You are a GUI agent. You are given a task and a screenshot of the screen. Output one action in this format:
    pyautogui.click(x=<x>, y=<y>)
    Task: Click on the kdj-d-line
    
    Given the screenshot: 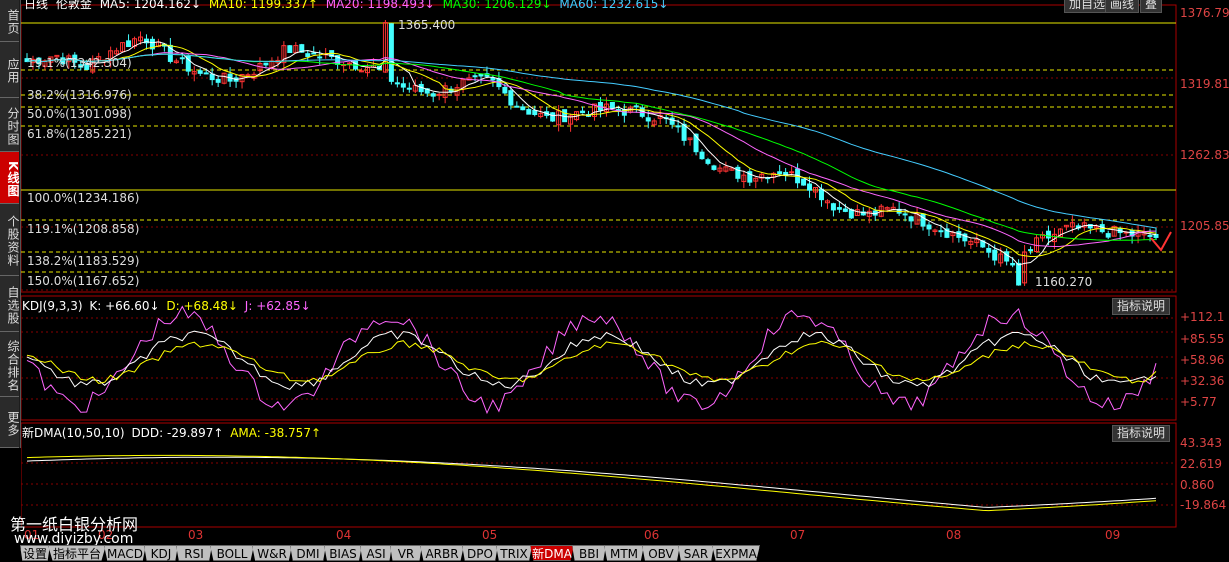 What is the action you would take?
    pyautogui.click(x=591, y=362)
    